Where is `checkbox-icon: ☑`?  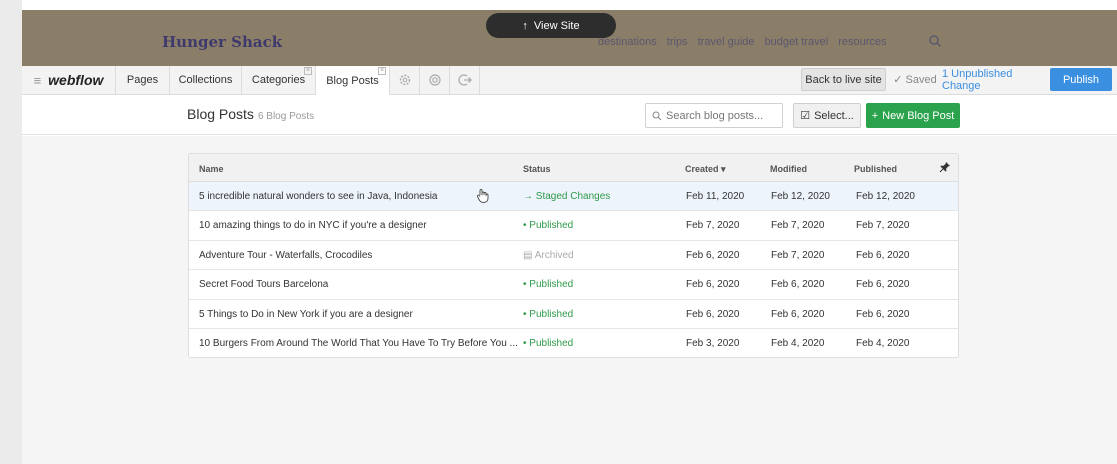
checkbox-icon: ☑ is located at coordinates (805, 116).